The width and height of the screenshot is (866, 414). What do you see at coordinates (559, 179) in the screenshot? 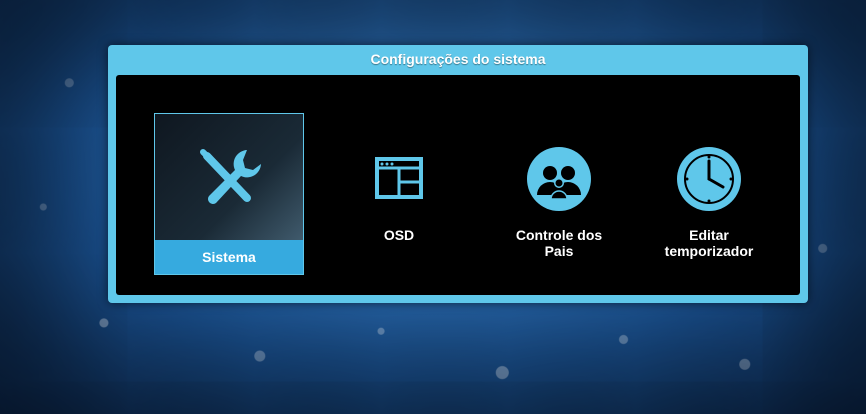
I see `parental-people-icon` at bounding box center [559, 179].